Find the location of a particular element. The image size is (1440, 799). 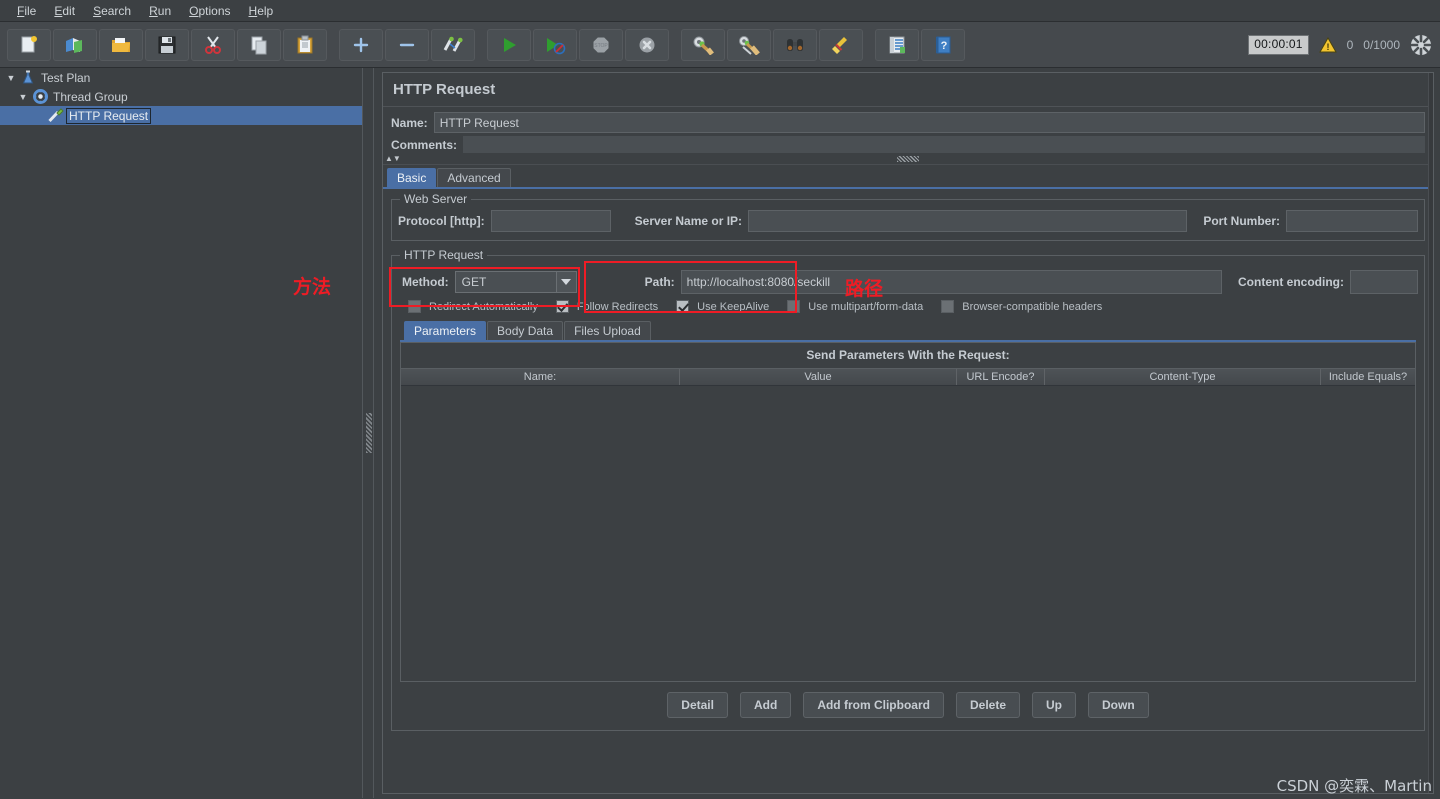

browser-compatible-headers-checkbox is located at coordinates (948, 306).